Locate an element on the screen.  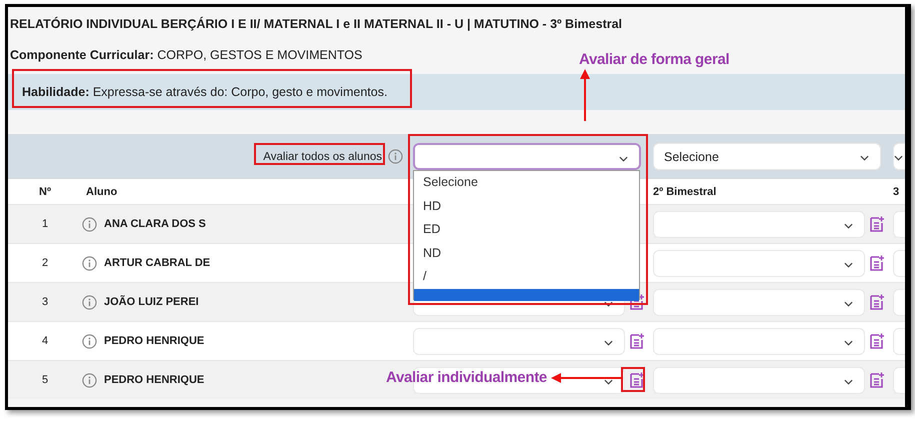
report-title: RELATÓRIO INDIVIDUAL BERÇÁRIO I E II/ MATERNAL I e II MATERNAL II - U | MATUTINO - 3º Bimestral is located at coordinates (316, 24).